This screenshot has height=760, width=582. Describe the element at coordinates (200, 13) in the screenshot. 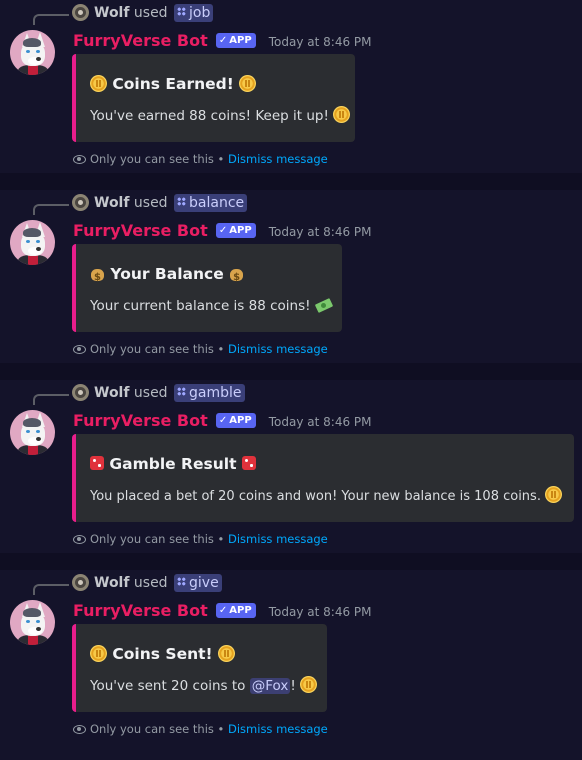

I see `command-name: job` at that location.